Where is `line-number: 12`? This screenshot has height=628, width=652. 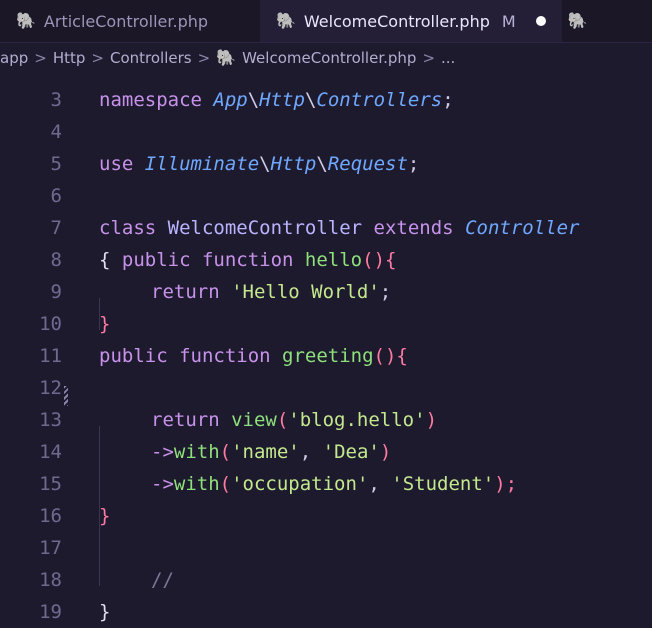
line-number: 12 is located at coordinates (50, 388).